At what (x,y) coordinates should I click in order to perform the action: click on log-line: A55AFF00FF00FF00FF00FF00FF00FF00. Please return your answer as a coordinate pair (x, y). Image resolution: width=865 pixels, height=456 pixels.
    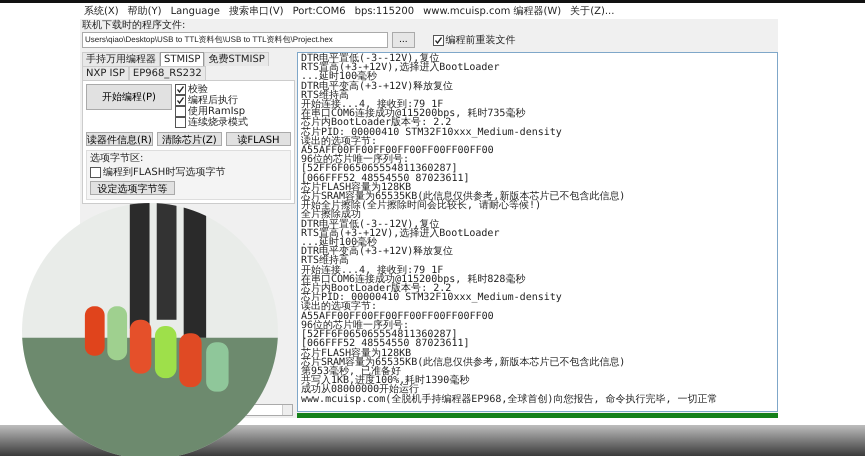
    Looking at the image, I should click on (398, 316).